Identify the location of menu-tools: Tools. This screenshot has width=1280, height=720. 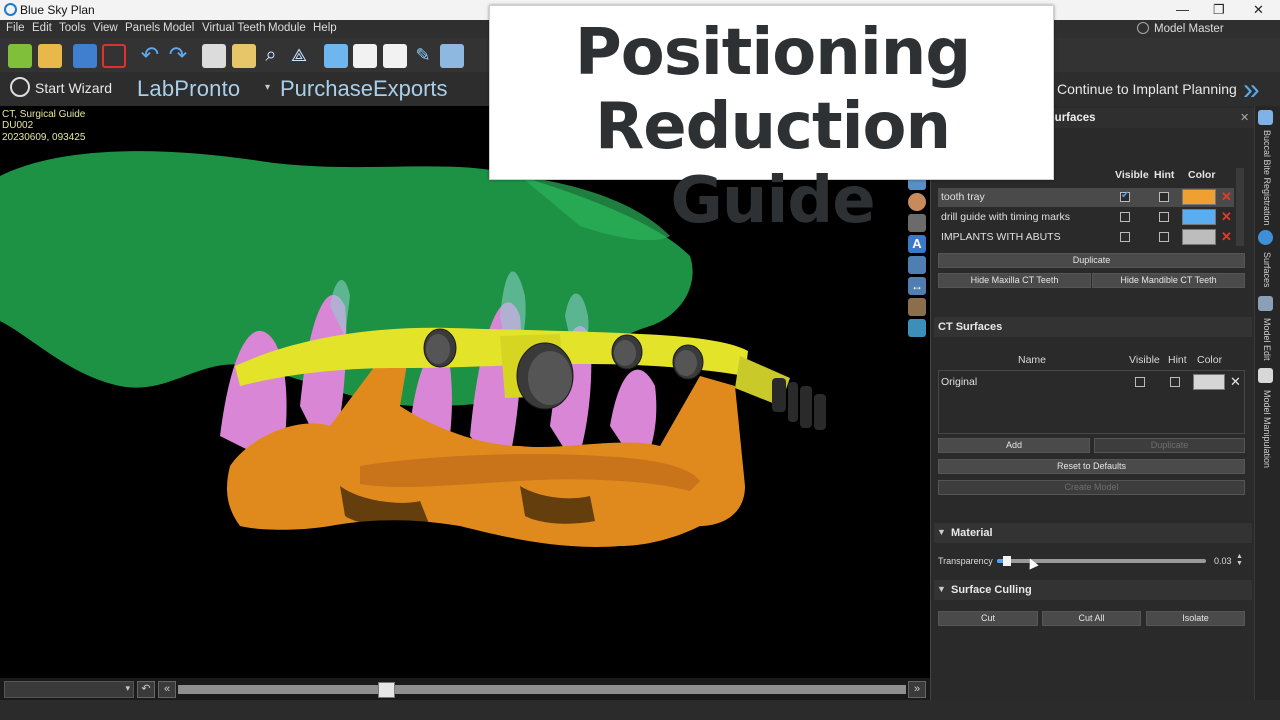
(72, 28).